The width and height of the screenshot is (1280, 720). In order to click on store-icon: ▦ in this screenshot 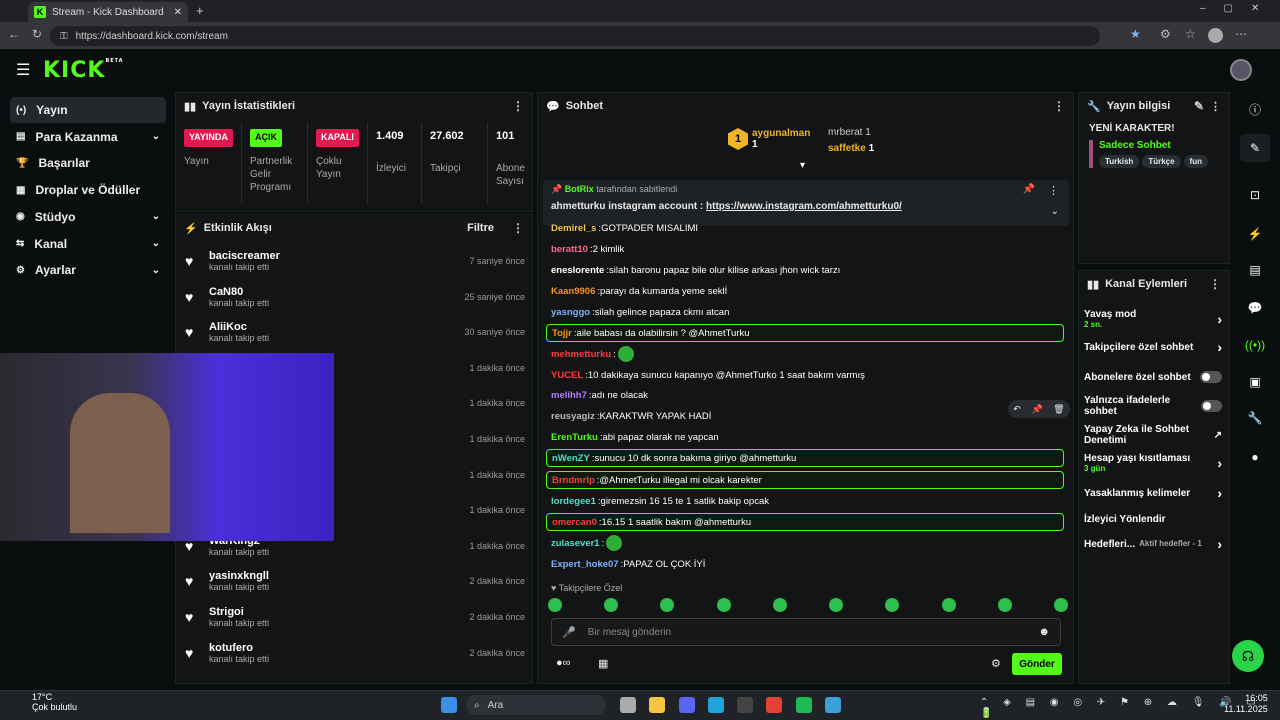, I will do `click(603, 663)`.